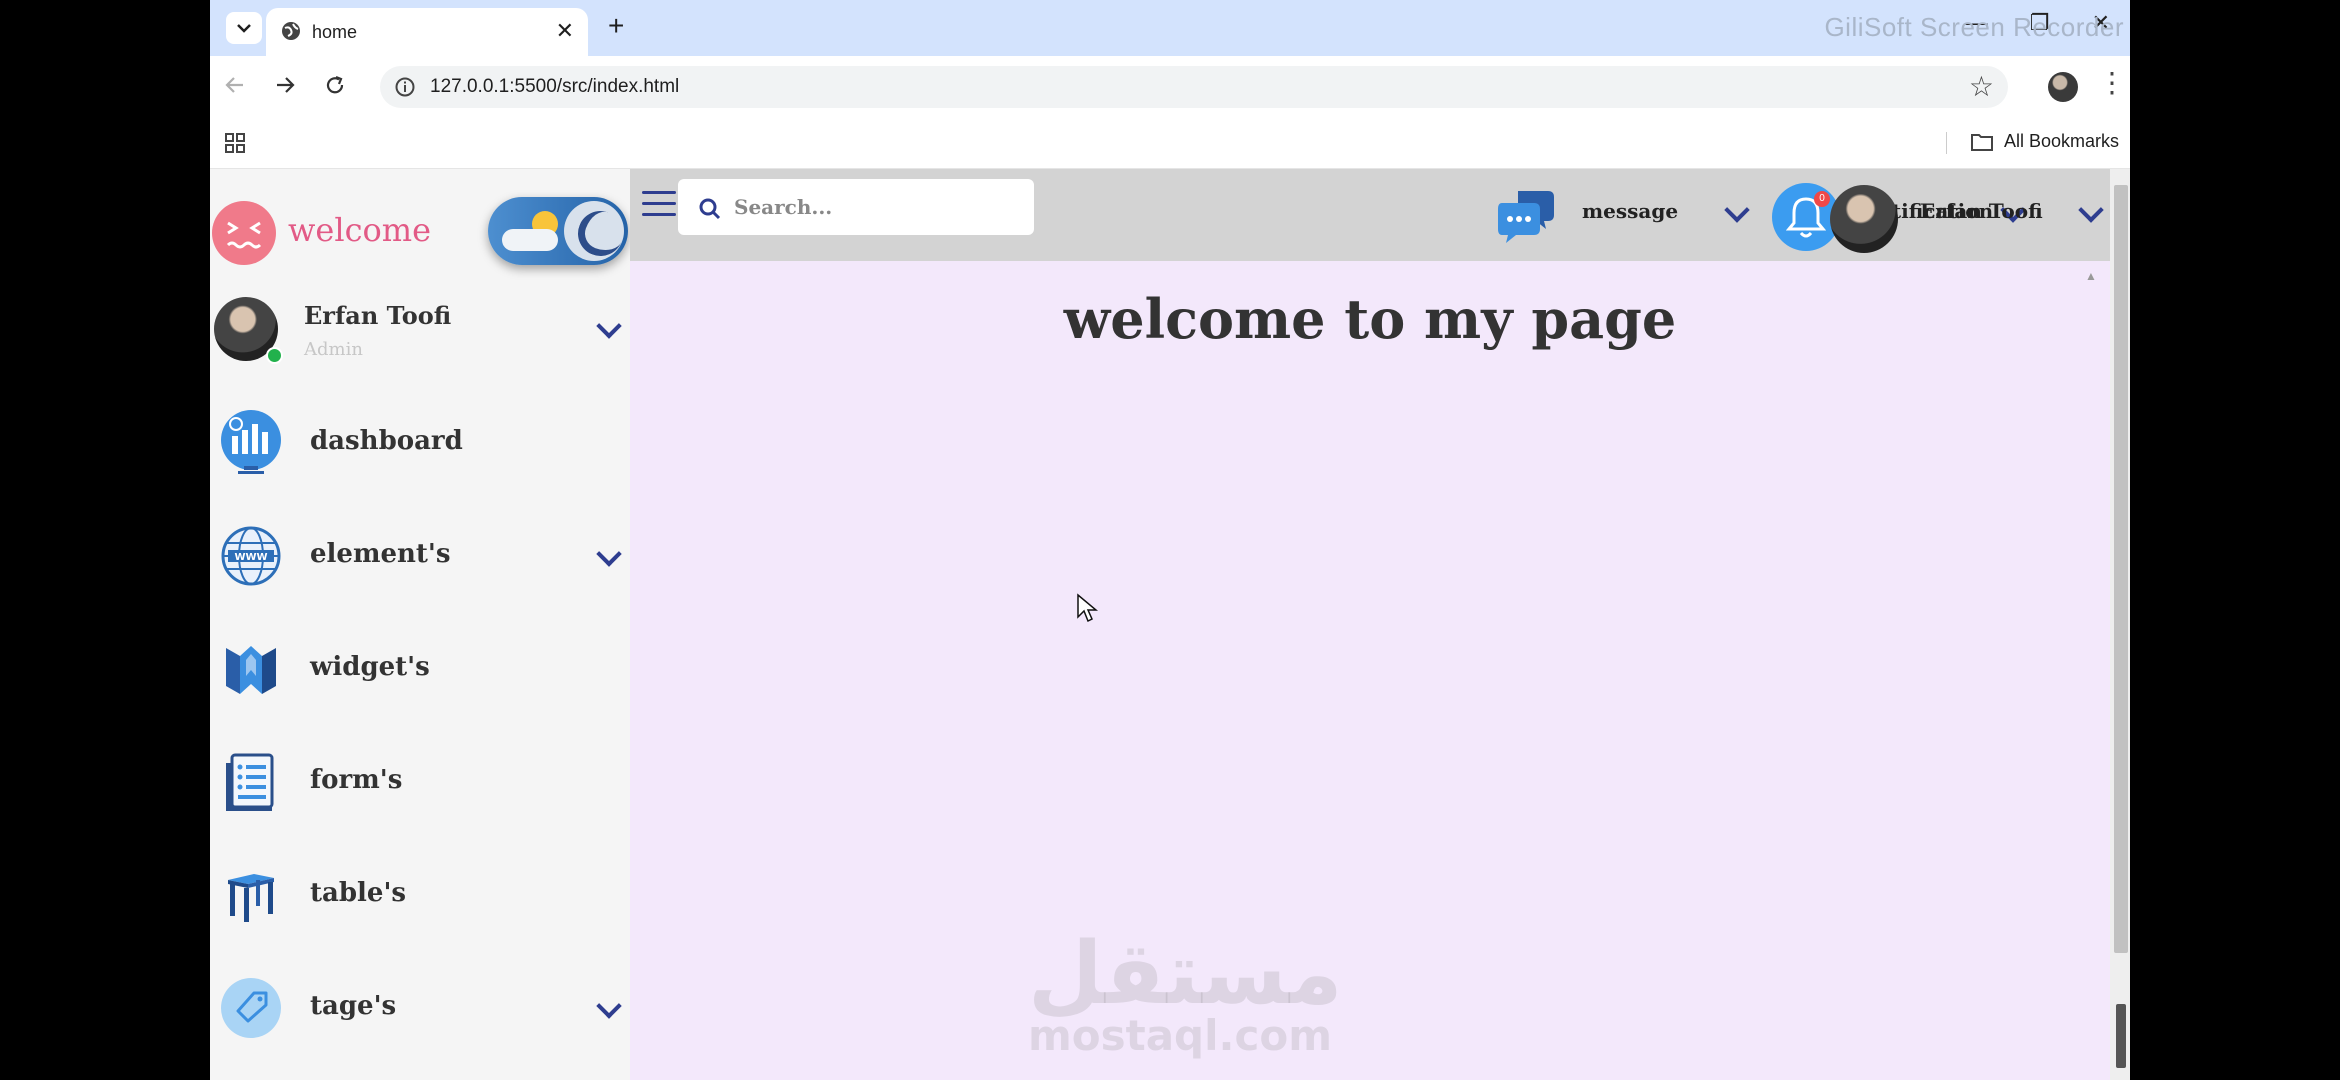  Describe the element at coordinates (1981, 86) in the screenshot. I see `bookmark-star-icon: ☆` at that location.